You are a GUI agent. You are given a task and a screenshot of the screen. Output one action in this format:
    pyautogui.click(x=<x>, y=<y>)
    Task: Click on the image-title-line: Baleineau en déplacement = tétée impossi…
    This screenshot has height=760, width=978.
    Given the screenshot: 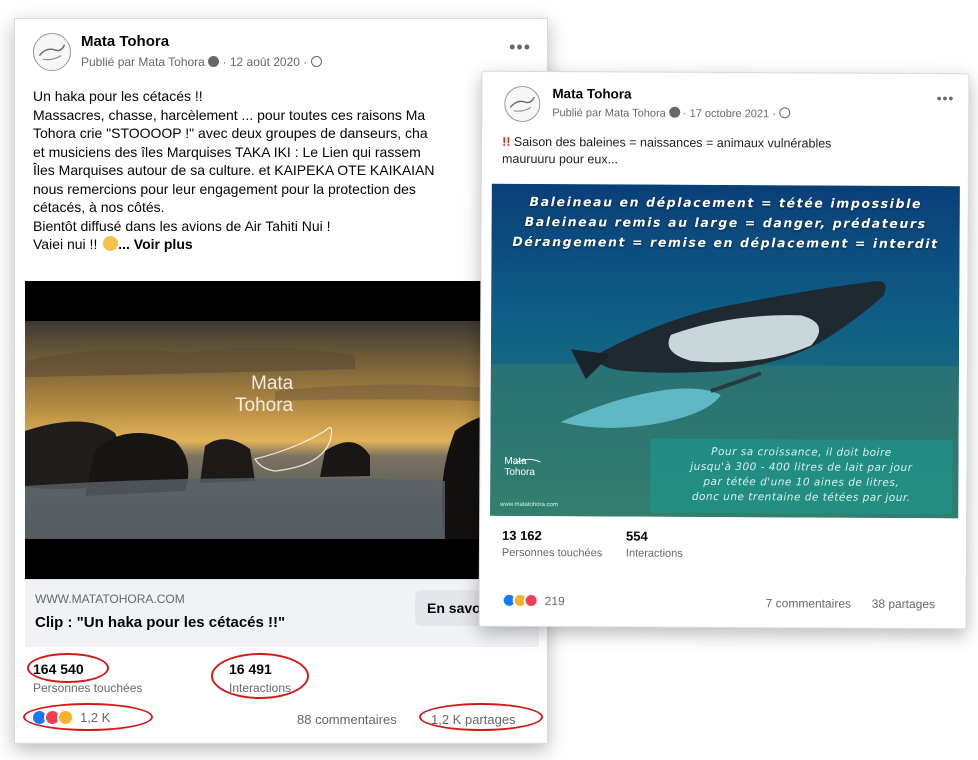 What is the action you would take?
    pyautogui.click(x=726, y=202)
    